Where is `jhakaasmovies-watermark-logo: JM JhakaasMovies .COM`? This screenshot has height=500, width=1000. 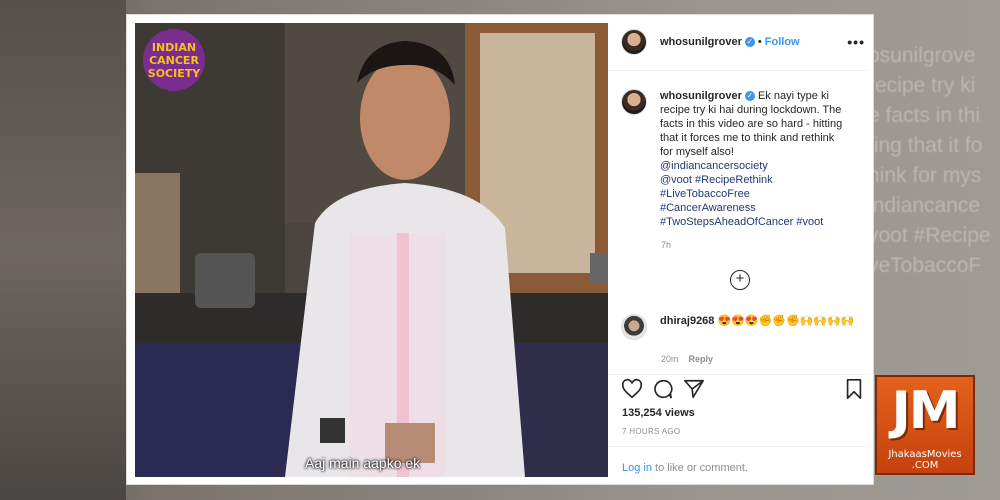
jhakaasmovies-watermark-logo: JM JhakaasMovies .COM is located at coordinates (925, 425).